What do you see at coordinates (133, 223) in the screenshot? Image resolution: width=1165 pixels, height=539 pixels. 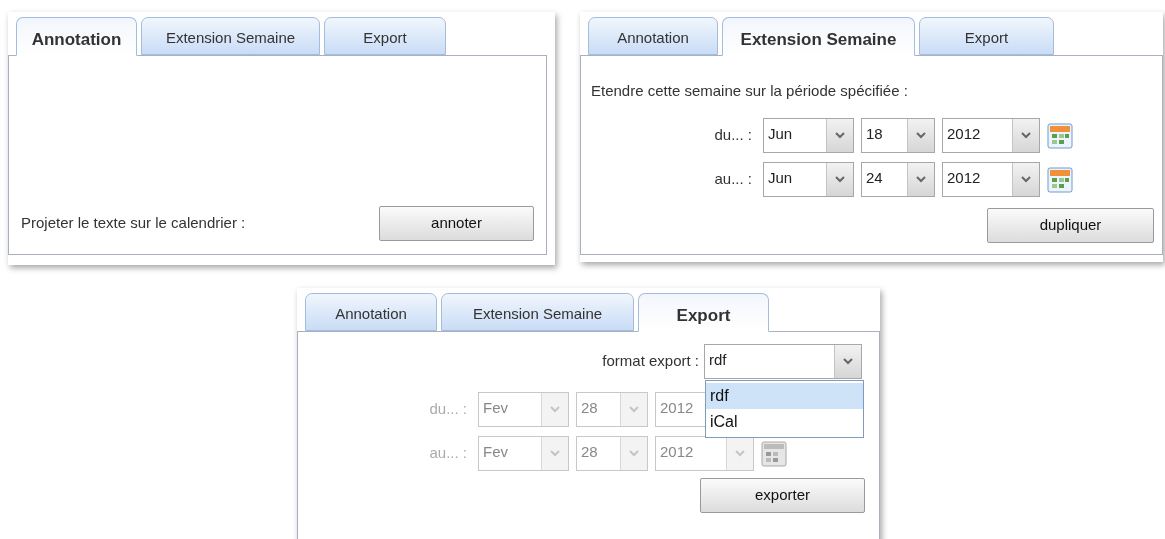 I see `prompt-text: Projeter le texte sur le calendrier :` at bounding box center [133, 223].